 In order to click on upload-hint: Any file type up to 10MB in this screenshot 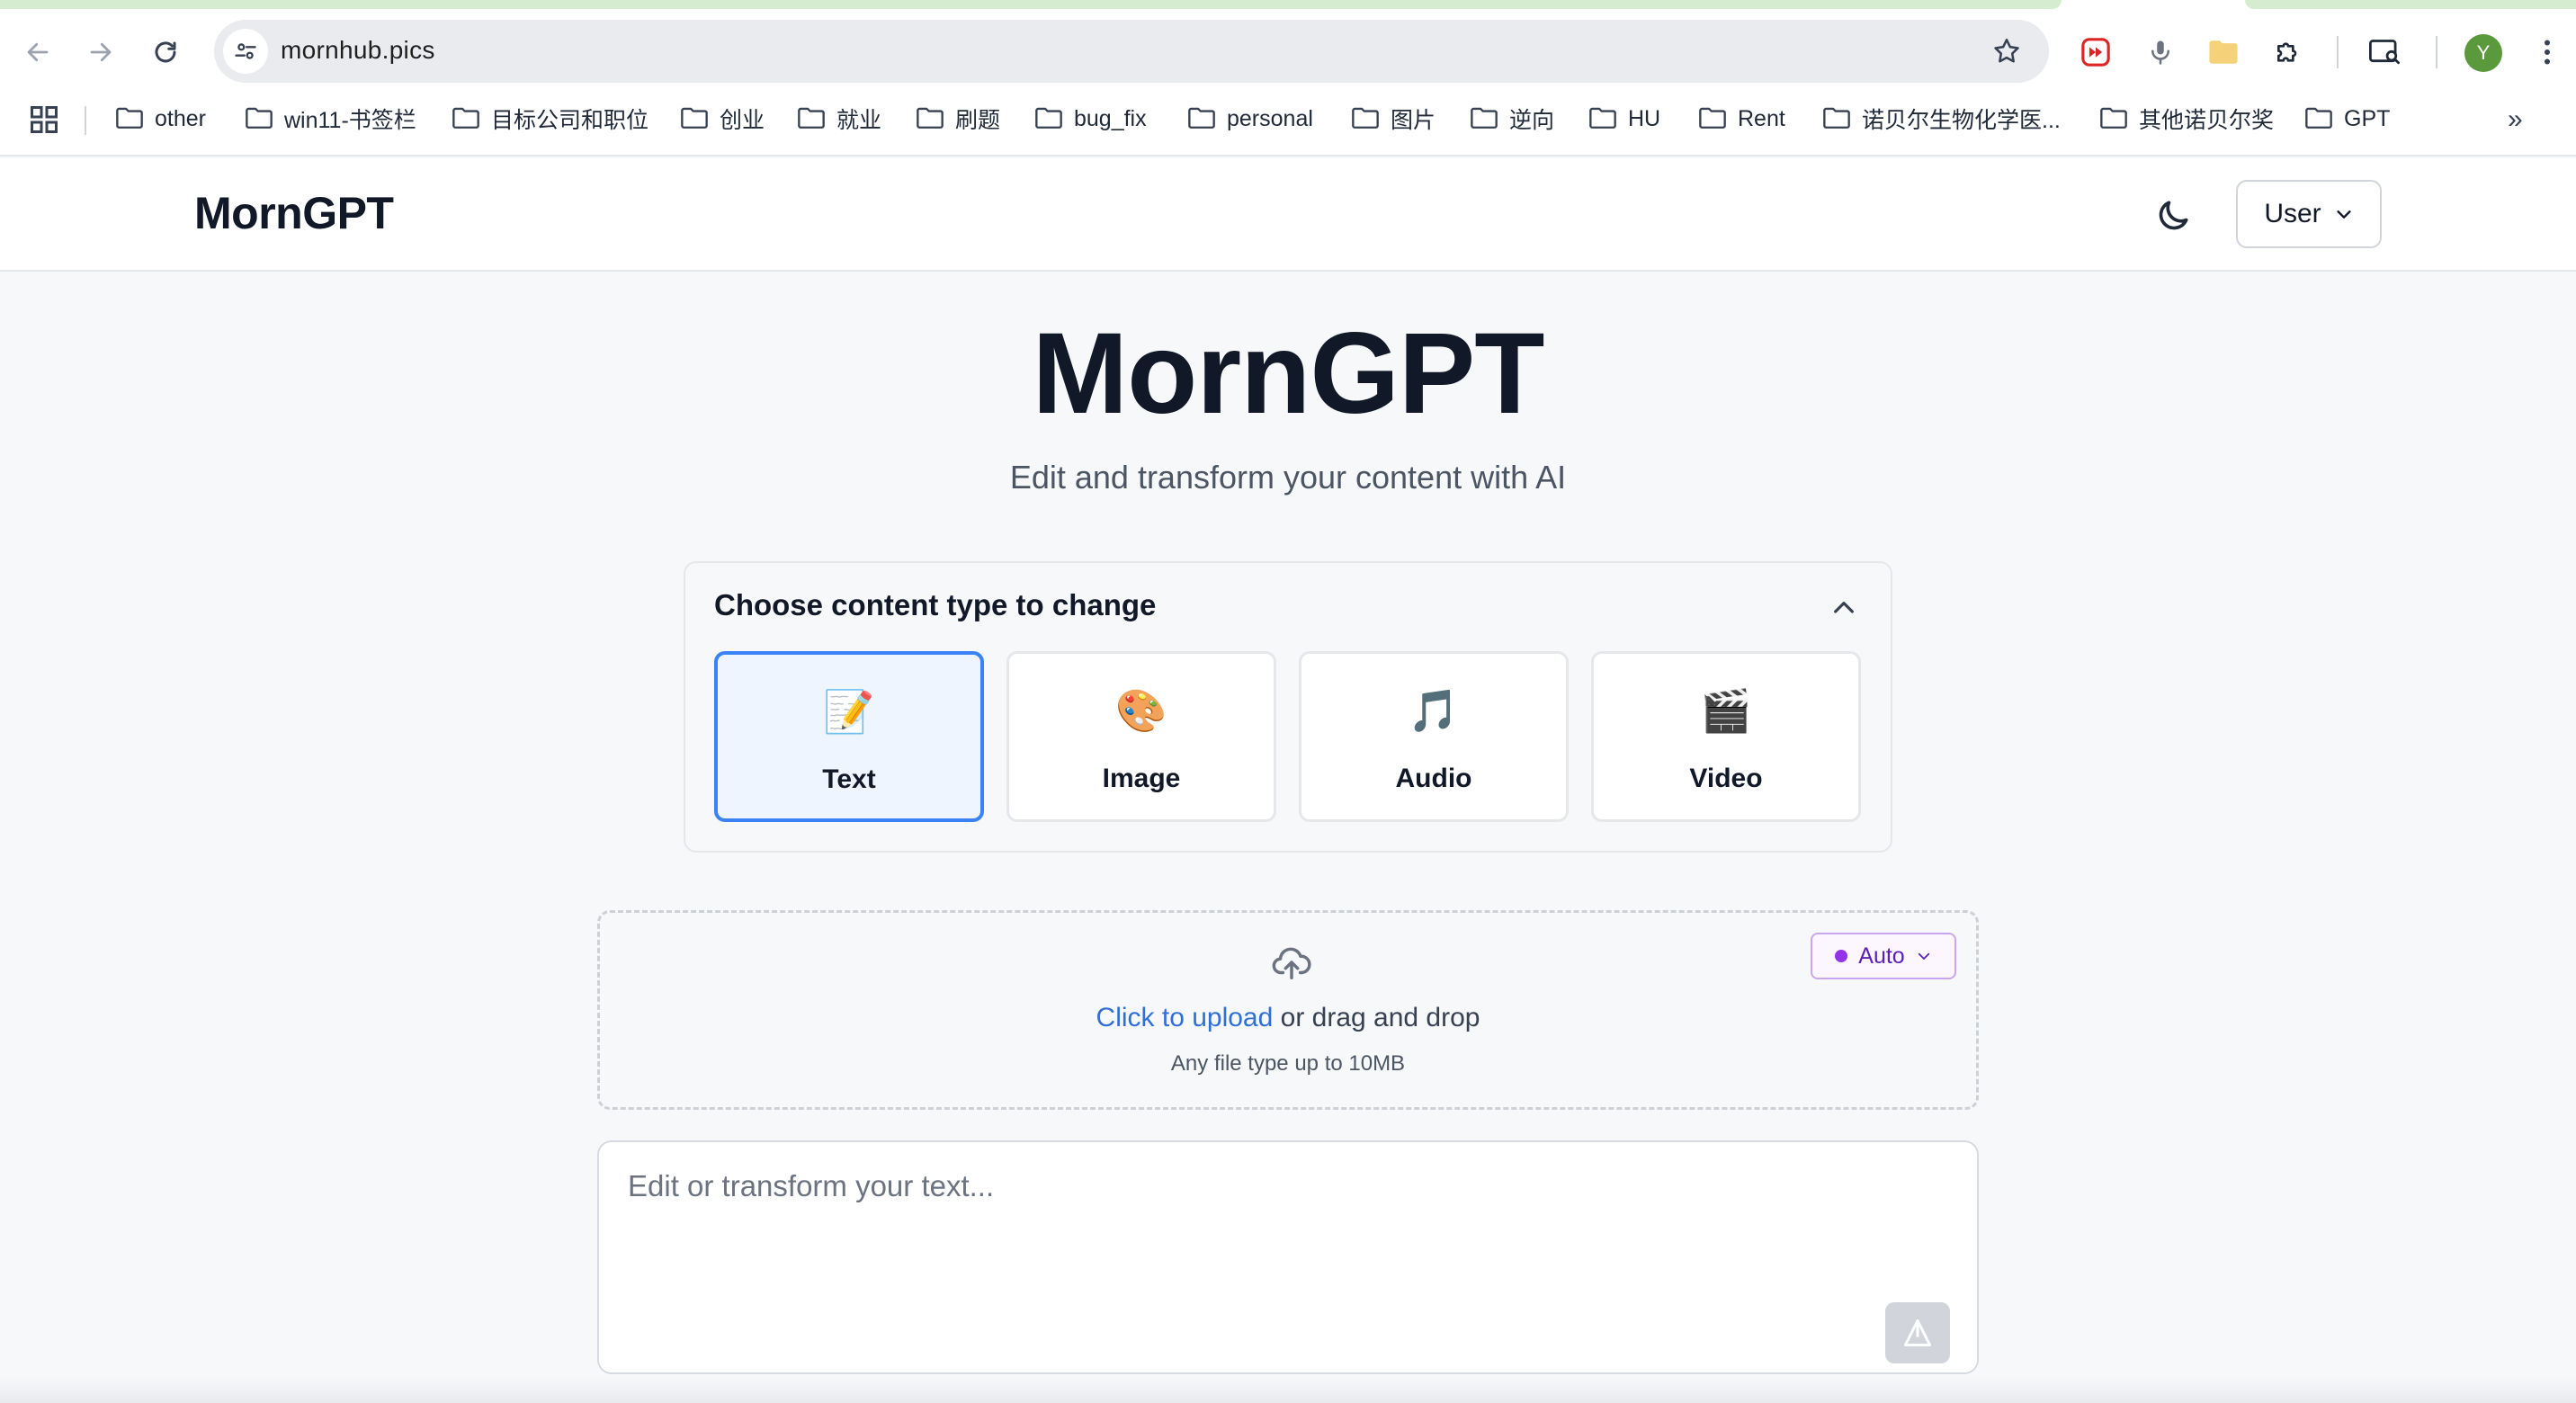, I will do `click(1288, 1064)`.